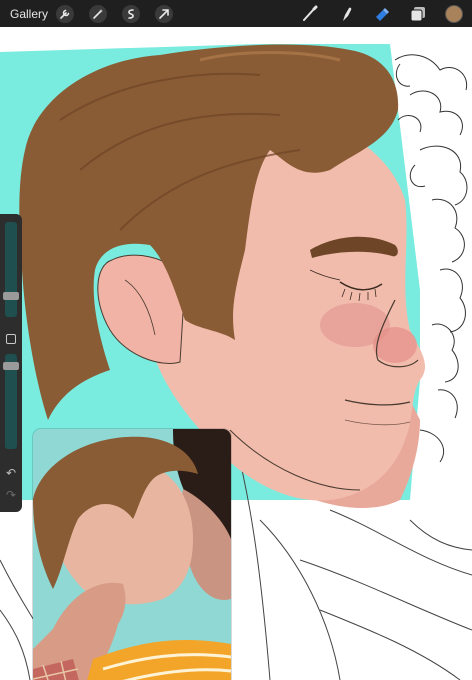 The image size is (472, 680). What do you see at coordinates (11, 269) in the screenshot?
I see `brush-size-slider` at bounding box center [11, 269].